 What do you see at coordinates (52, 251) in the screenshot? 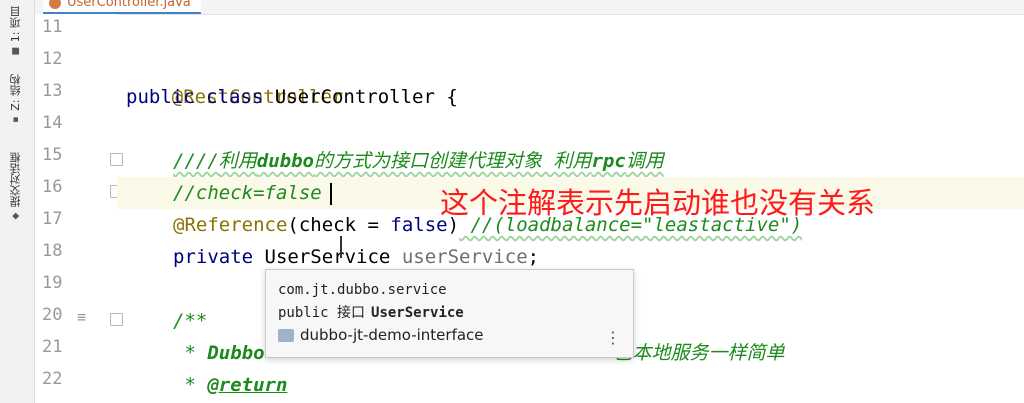
I see `line-number: 18` at bounding box center [52, 251].